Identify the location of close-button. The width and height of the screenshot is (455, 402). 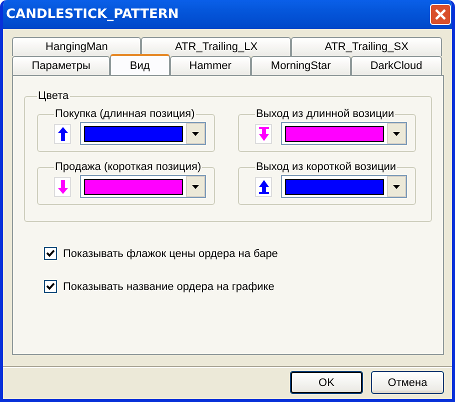
(440, 14).